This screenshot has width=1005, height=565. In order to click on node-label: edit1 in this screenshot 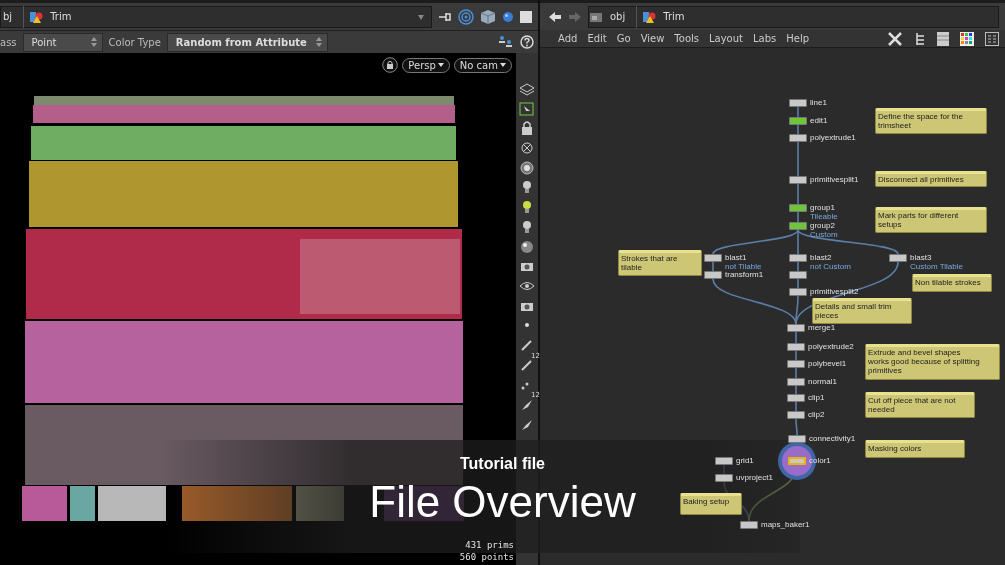, I will do `click(819, 120)`.